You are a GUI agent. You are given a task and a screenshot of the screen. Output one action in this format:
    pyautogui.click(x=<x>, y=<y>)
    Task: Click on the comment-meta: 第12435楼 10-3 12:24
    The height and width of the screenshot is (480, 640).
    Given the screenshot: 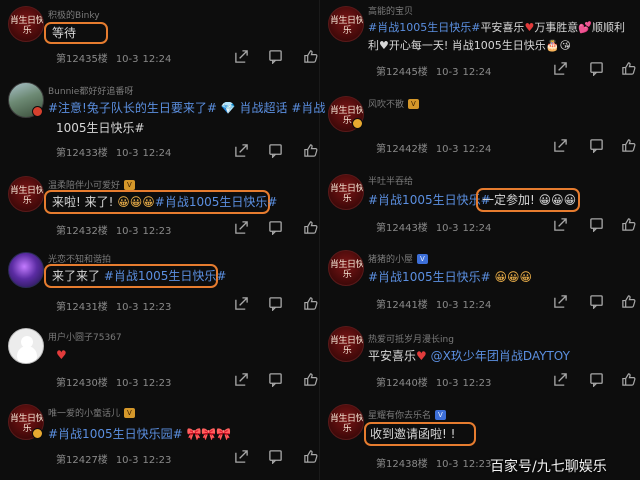 What is the action you would take?
    pyautogui.click(x=114, y=59)
    